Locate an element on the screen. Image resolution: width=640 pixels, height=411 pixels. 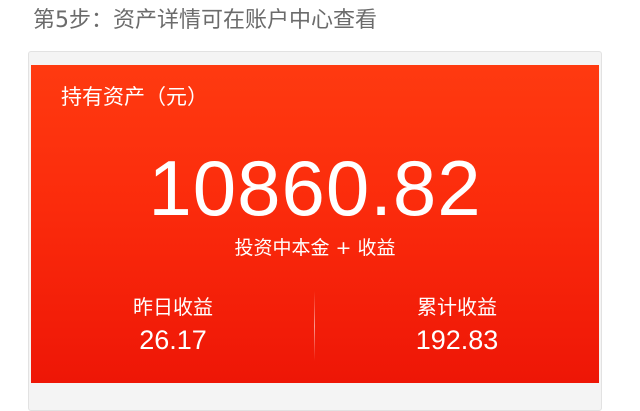
yesterday-earnings-stat: 昨日收益 26.17 is located at coordinates (173, 325).